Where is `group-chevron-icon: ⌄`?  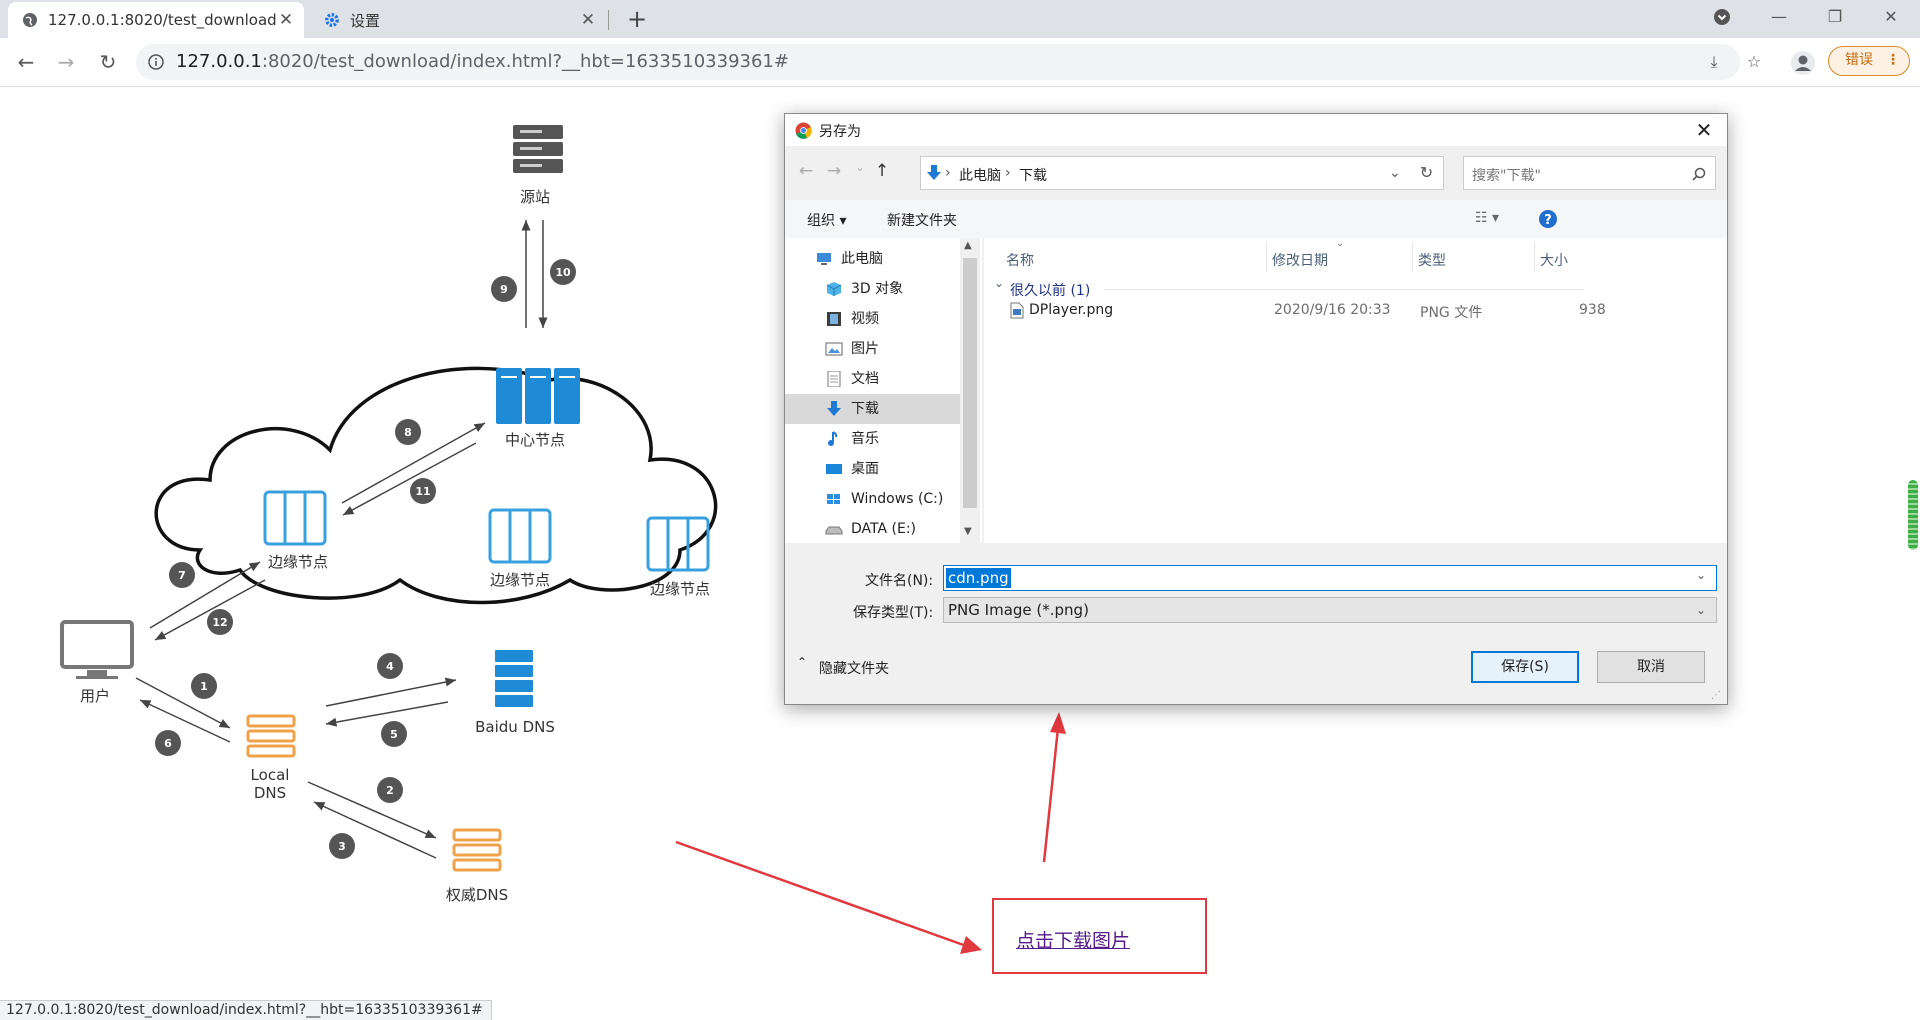
group-chevron-icon: ⌄ is located at coordinates (999, 283).